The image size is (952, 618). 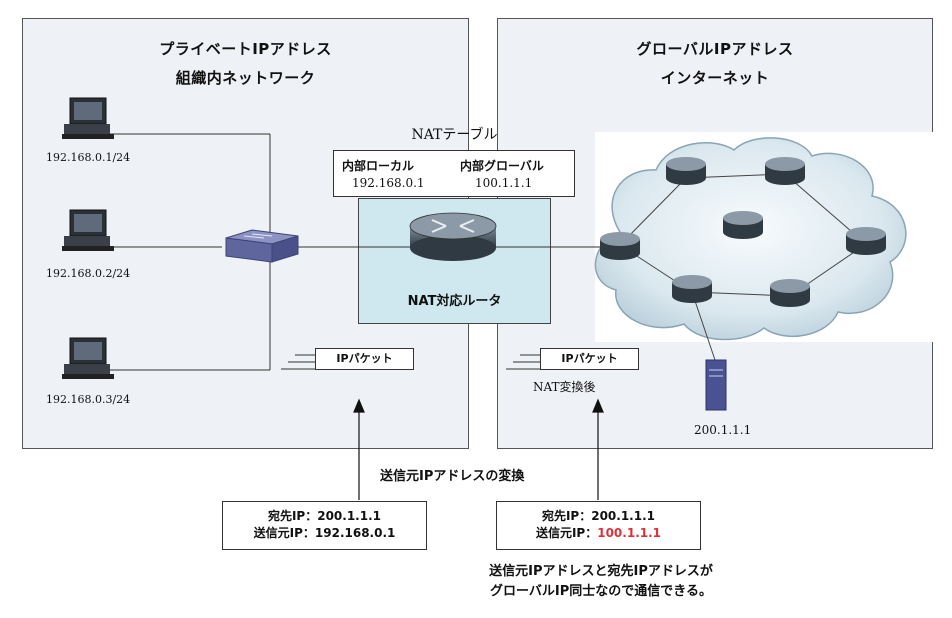 I want to click on communication-note: 送信元IPアドレスと宛先IPアドレスが グローバルIP同士なので通信できる。, so click(x=601, y=582).